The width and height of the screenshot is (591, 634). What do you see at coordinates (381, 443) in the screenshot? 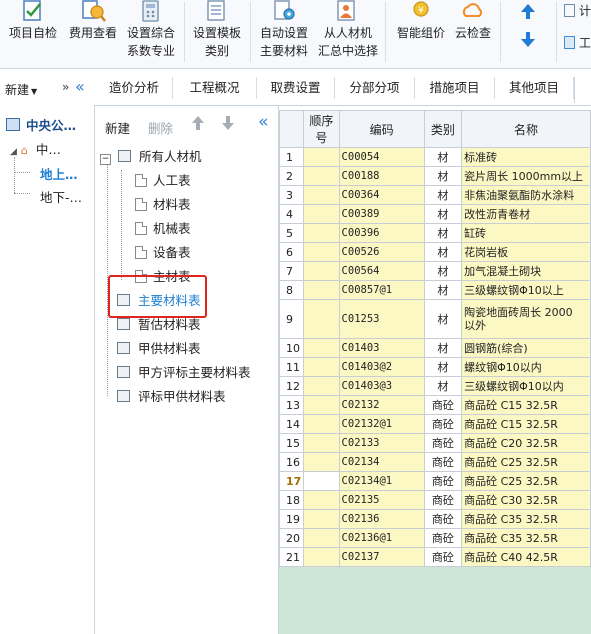
I see `code-cell: C02133` at bounding box center [381, 443].